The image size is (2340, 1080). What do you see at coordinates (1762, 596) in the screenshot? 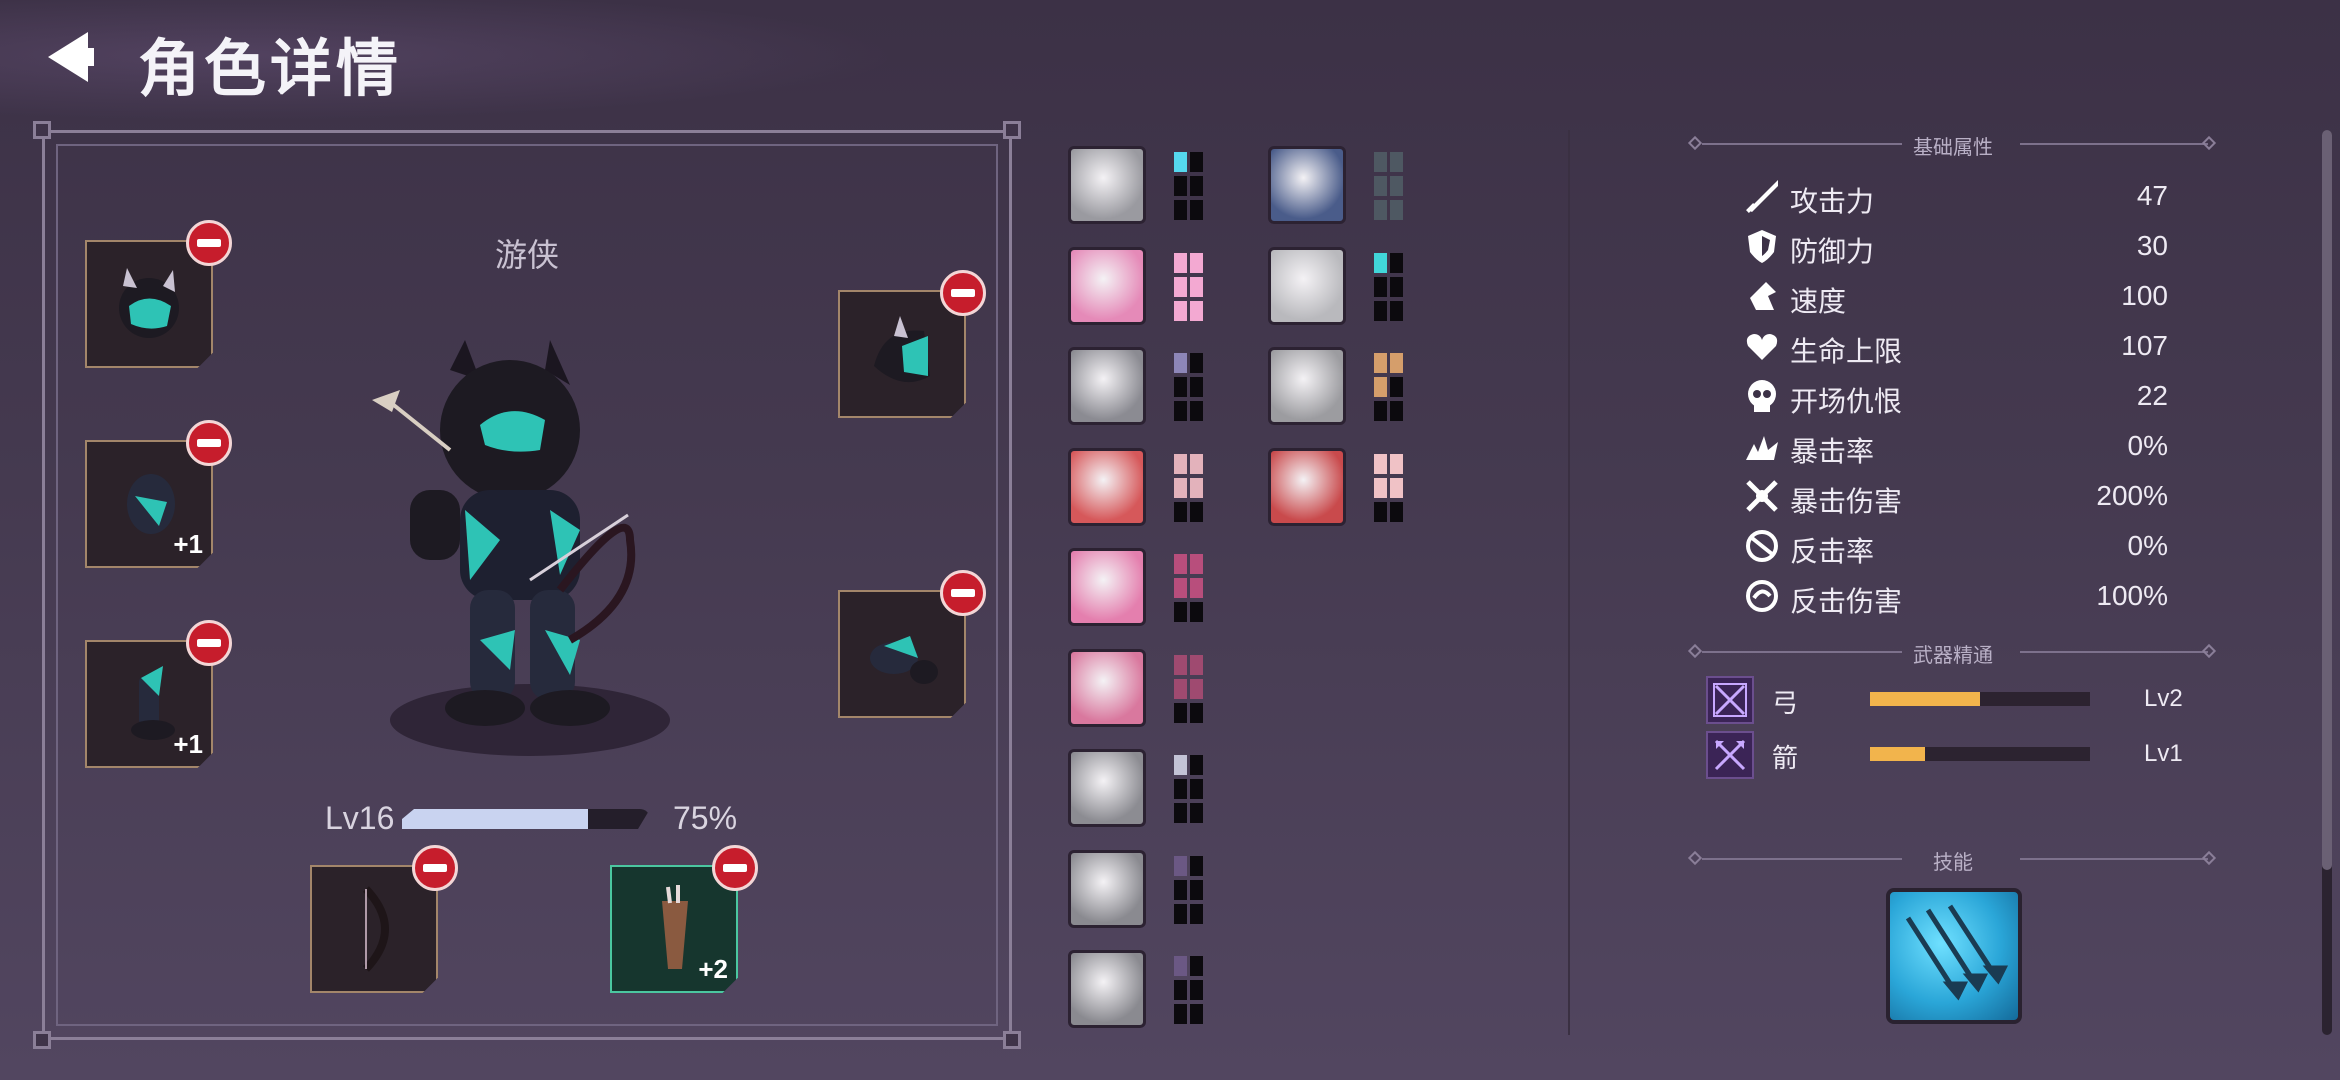
I see `counter-damage-icon` at bounding box center [1762, 596].